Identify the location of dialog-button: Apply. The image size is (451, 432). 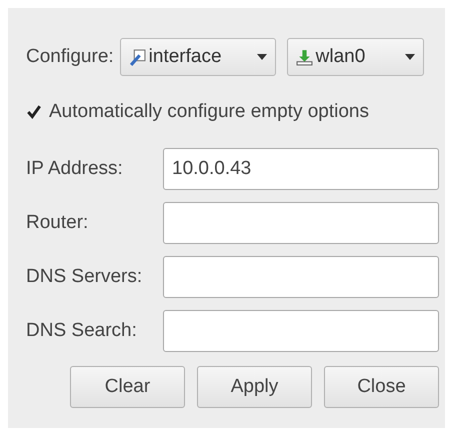
(254, 387).